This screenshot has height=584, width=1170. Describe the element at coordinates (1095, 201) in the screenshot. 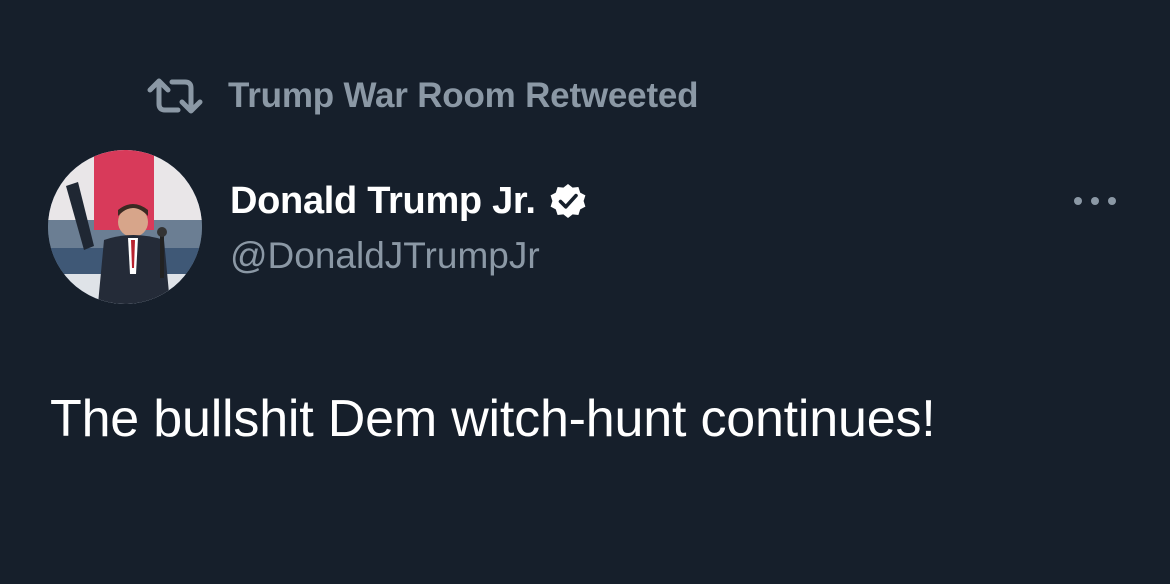

I see `more-options-icon` at that location.